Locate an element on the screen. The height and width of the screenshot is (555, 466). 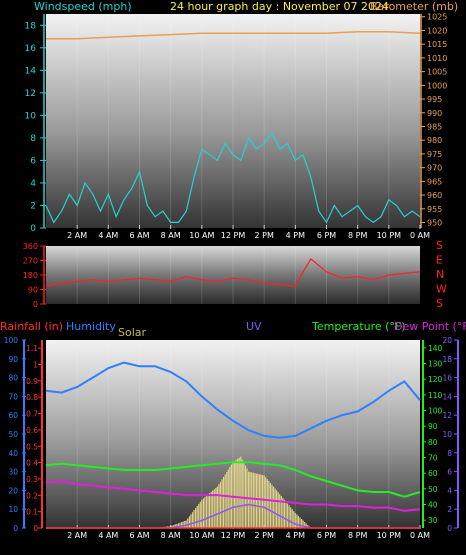
temperature-tick-label: 50 is located at coordinates (433, 489).